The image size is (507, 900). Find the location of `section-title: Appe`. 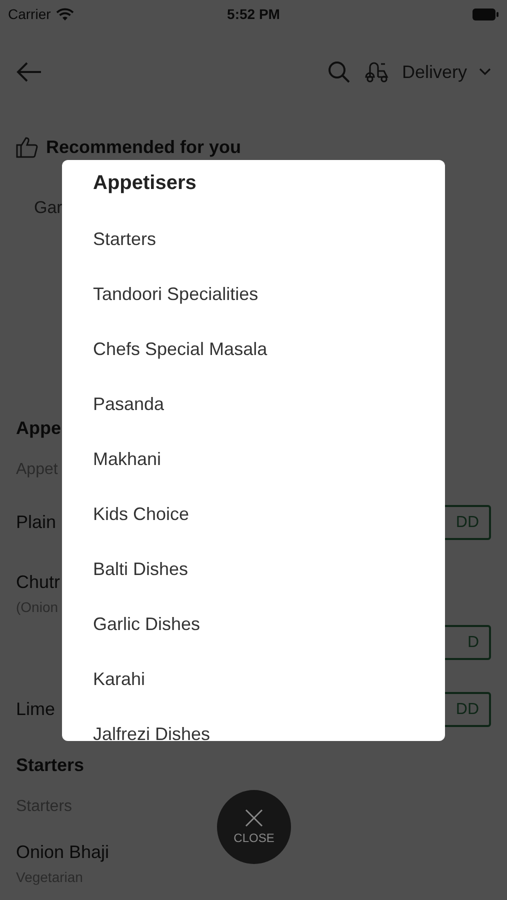

section-title: Appe is located at coordinates (38, 428).